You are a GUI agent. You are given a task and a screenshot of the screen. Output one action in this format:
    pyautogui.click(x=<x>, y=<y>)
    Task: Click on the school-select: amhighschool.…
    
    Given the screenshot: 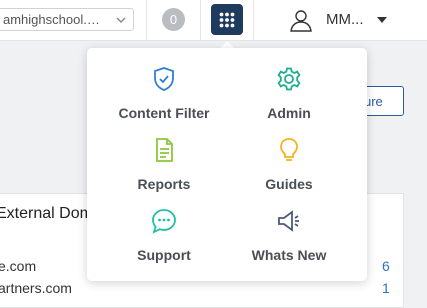 What is the action you would take?
    pyautogui.click(x=67, y=19)
    